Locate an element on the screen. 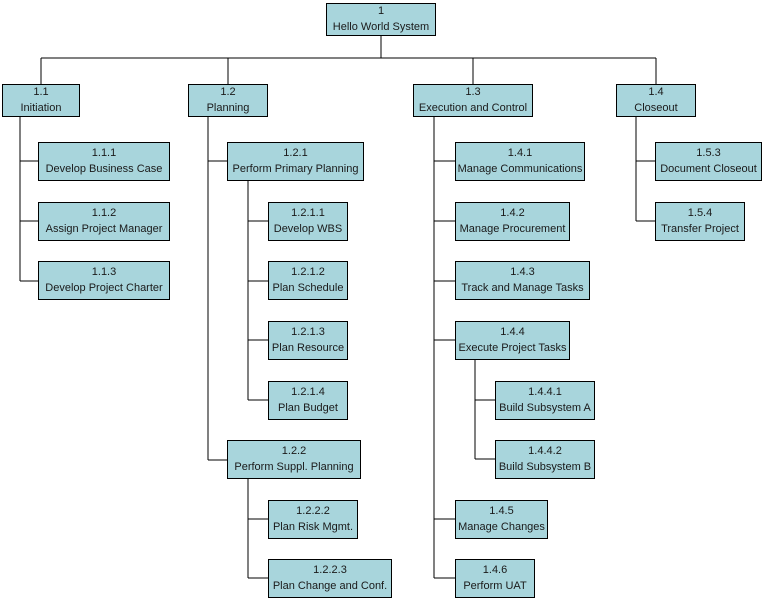 The width and height of the screenshot is (764, 601). wbs-node-1-2-1-3: 1.2.1.3 Plan Resource is located at coordinates (308, 340).